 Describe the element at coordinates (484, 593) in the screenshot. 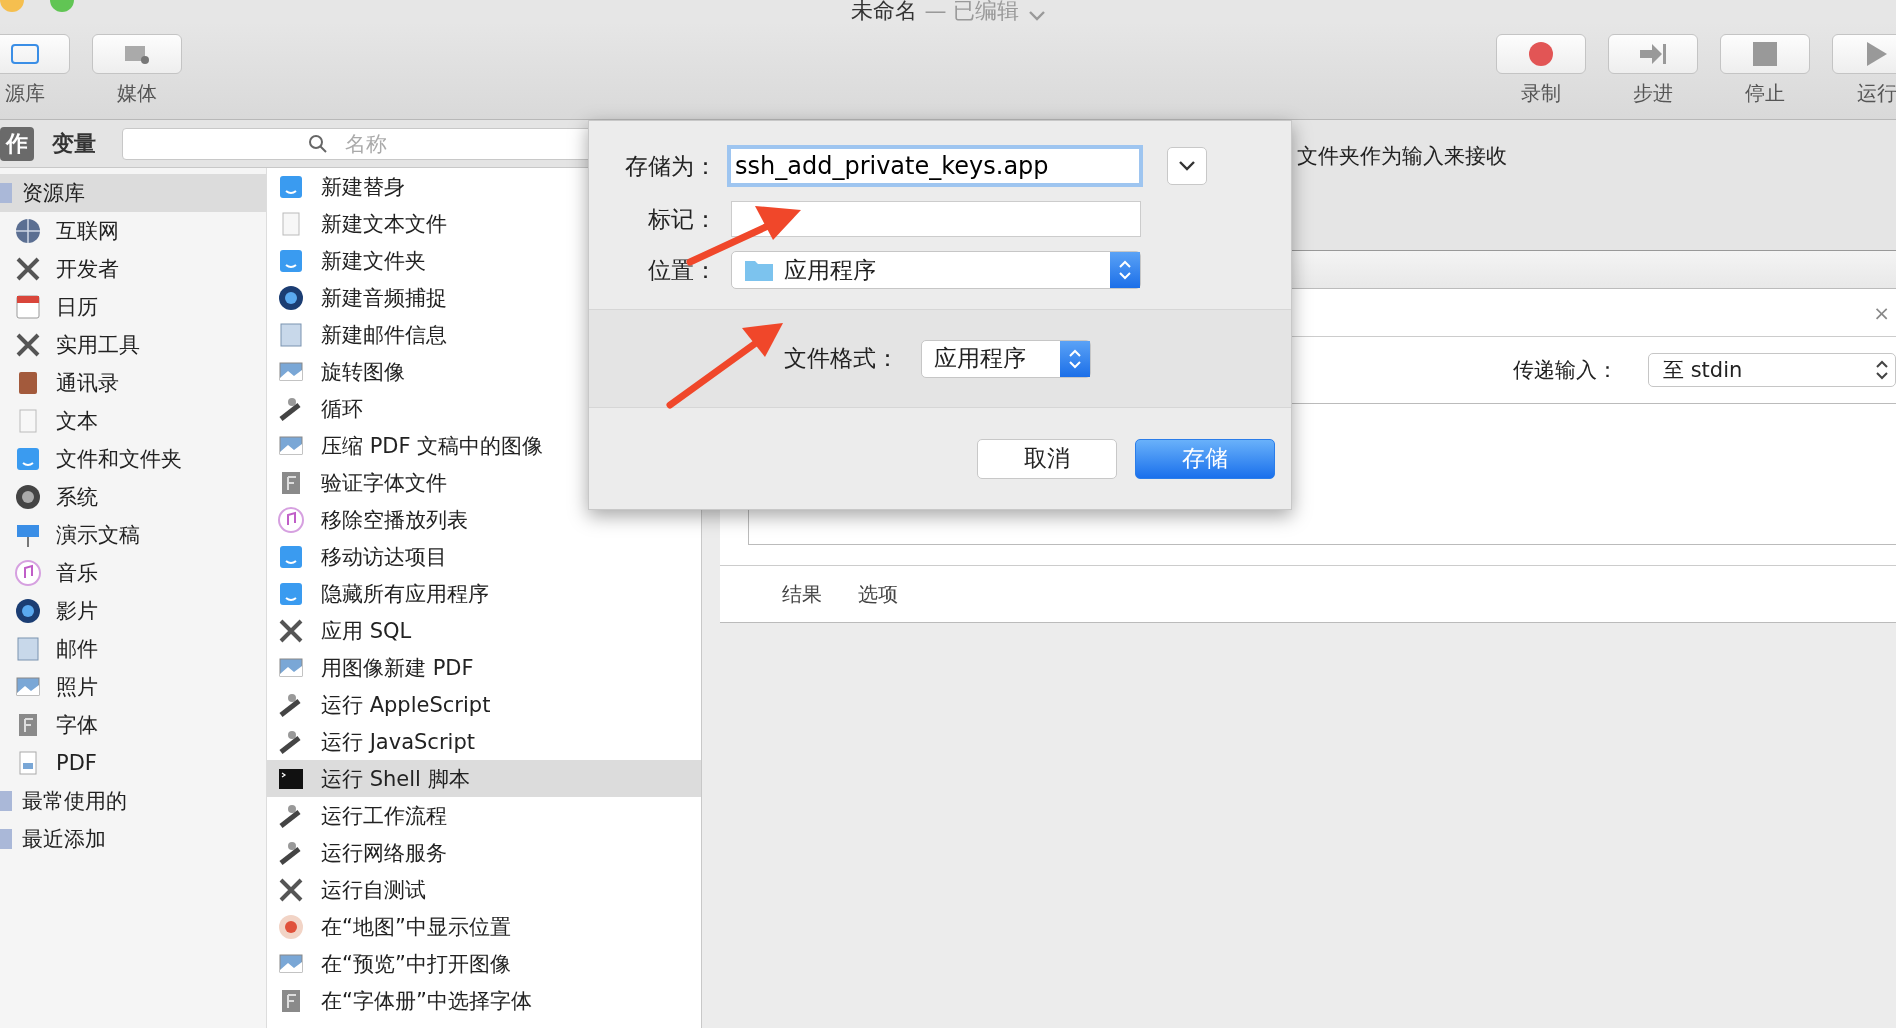

I see `action-item: 隐藏所有应用程序` at that location.